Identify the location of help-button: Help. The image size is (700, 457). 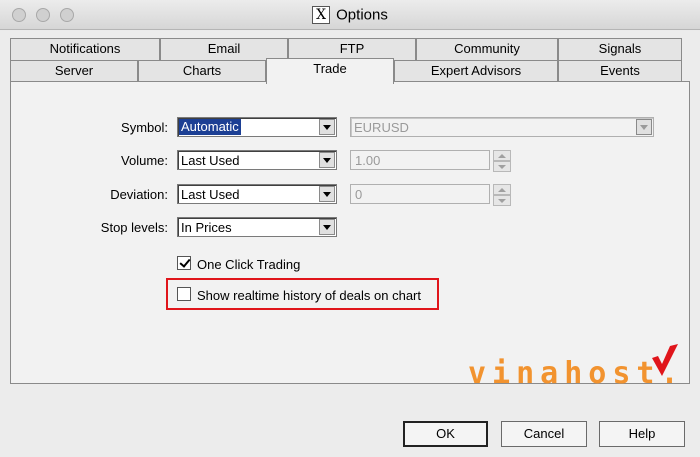
(642, 434).